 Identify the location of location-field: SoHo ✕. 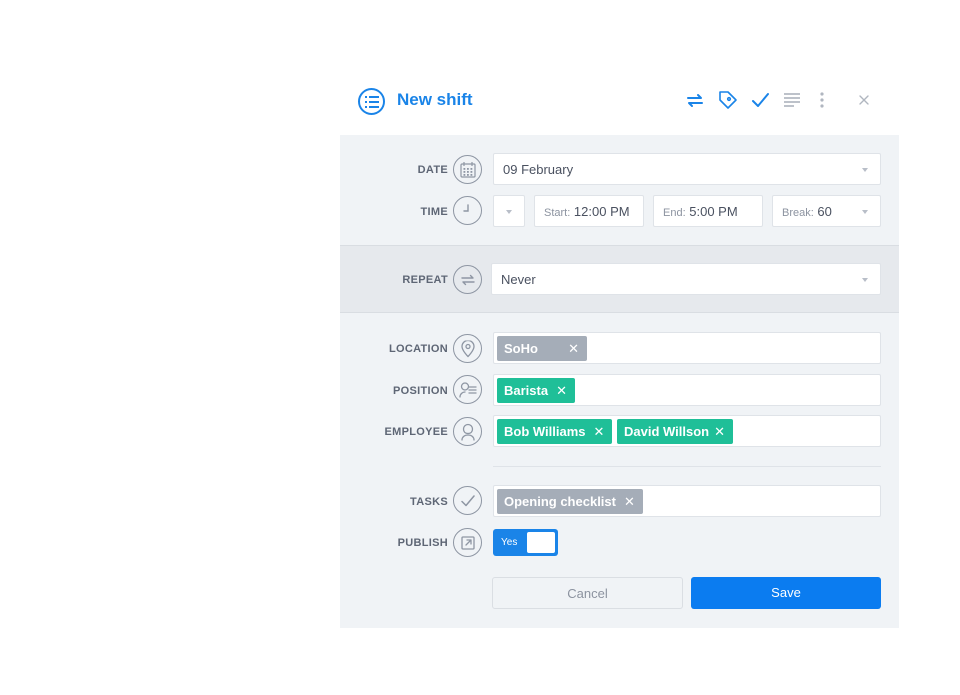
(687, 348).